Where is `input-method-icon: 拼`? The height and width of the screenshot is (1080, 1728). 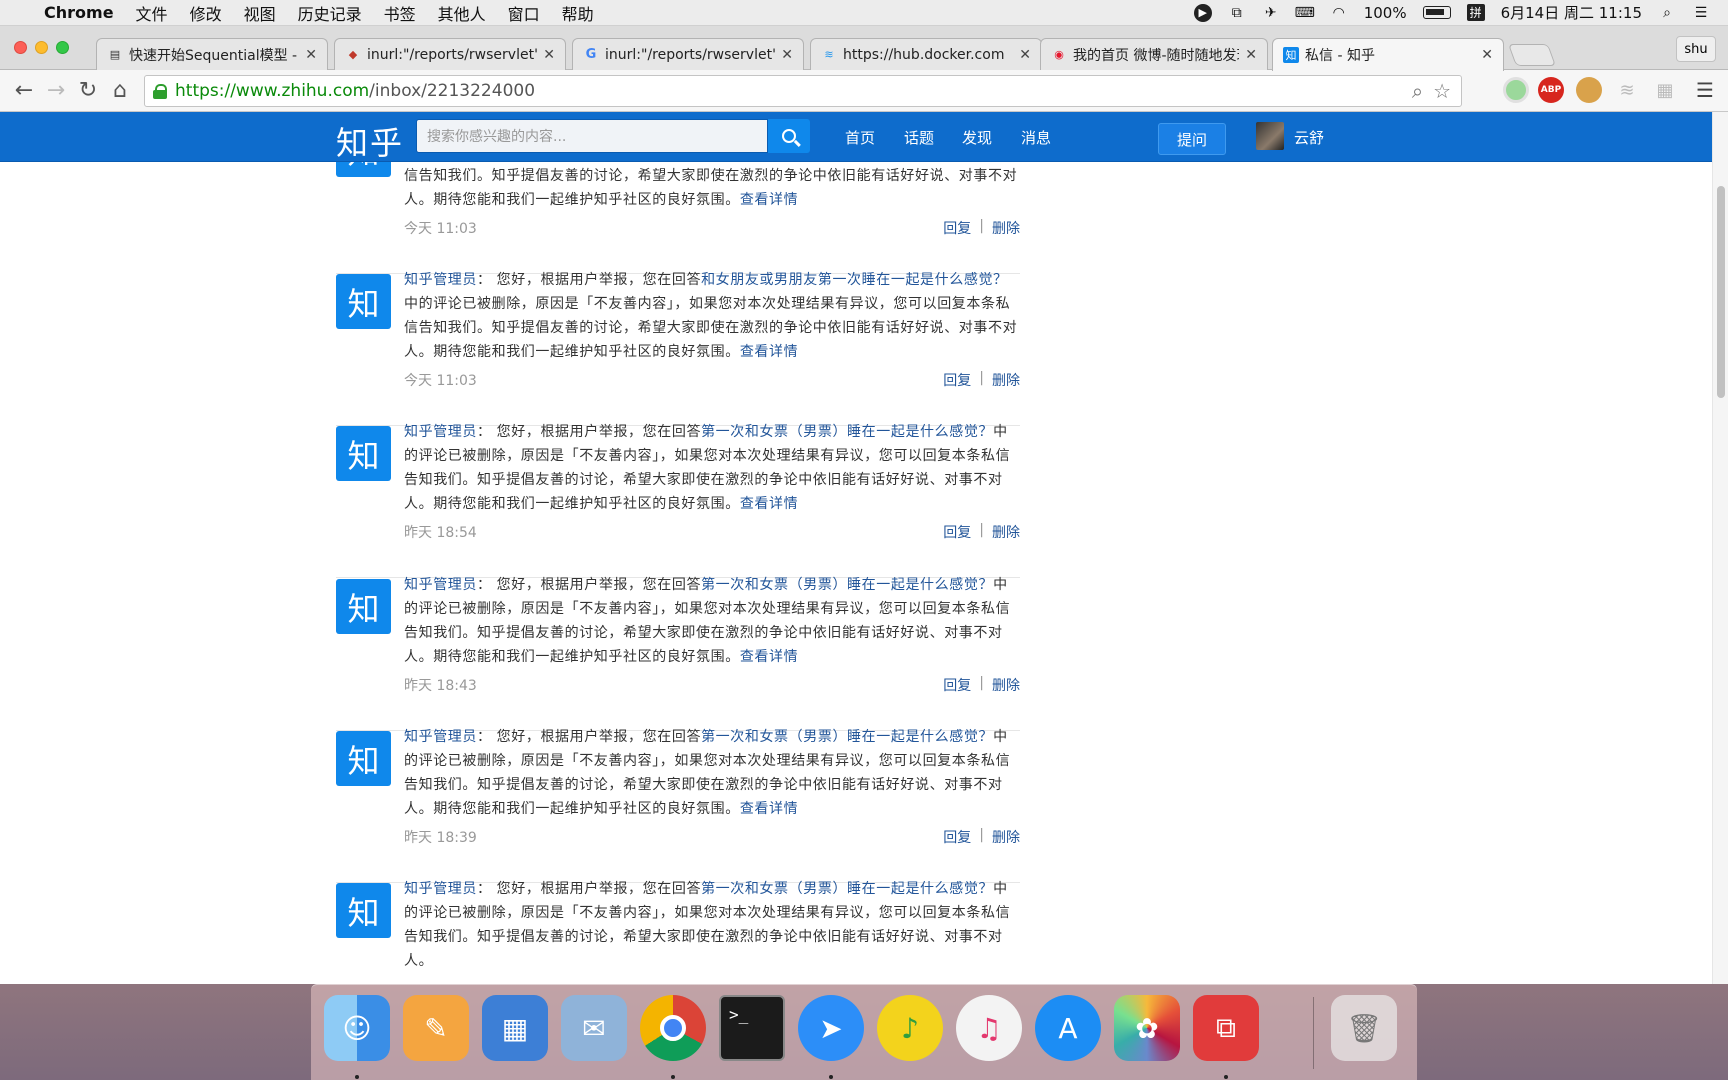
input-method-icon: 拼 is located at coordinates (1475, 12).